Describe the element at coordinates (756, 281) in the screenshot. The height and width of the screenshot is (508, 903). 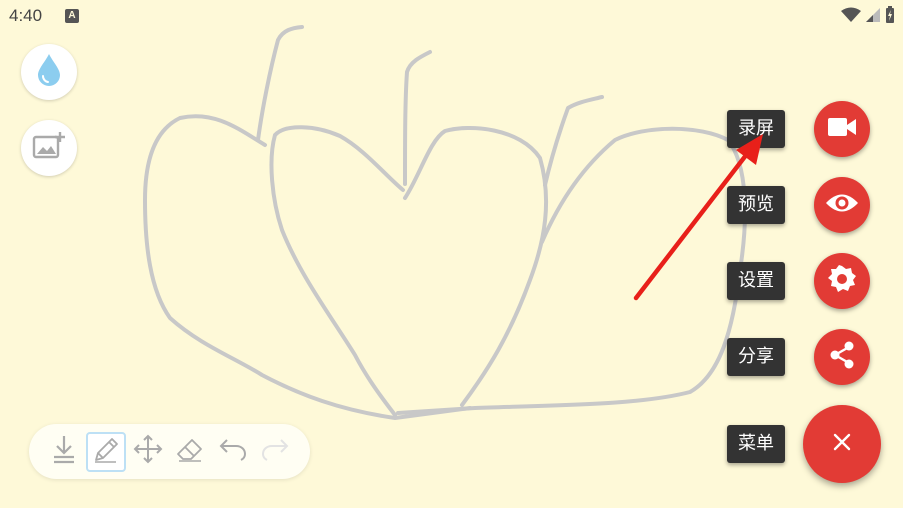
I see `settings-label: 设置` at that location.